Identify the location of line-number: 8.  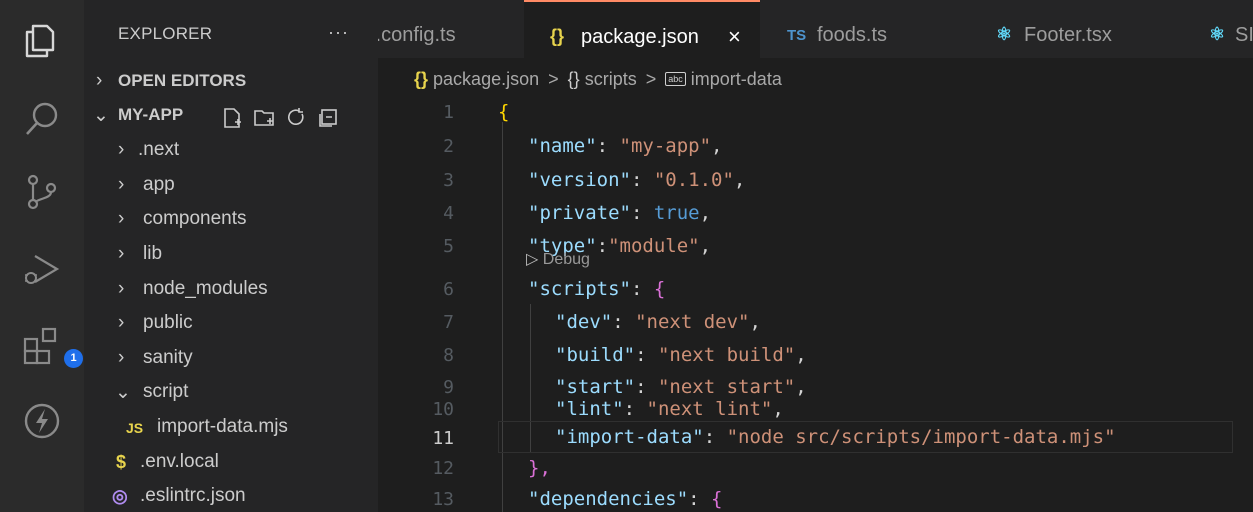
(448, 355).